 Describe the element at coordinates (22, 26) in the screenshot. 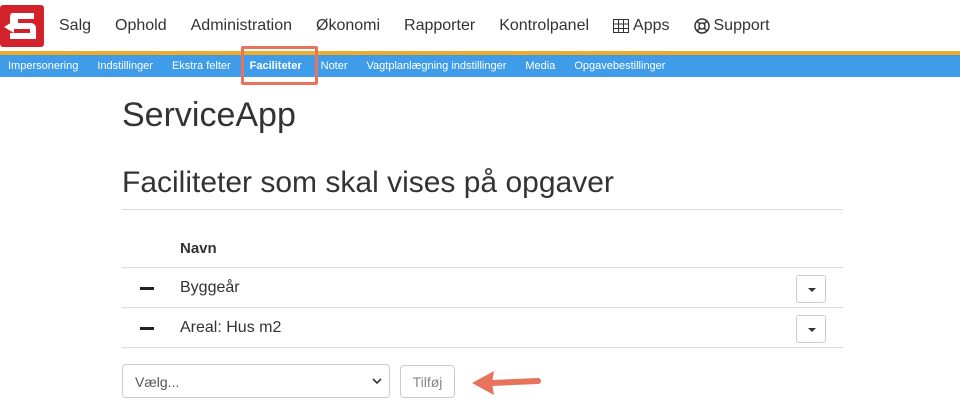

I see `brand-logo` at that location.